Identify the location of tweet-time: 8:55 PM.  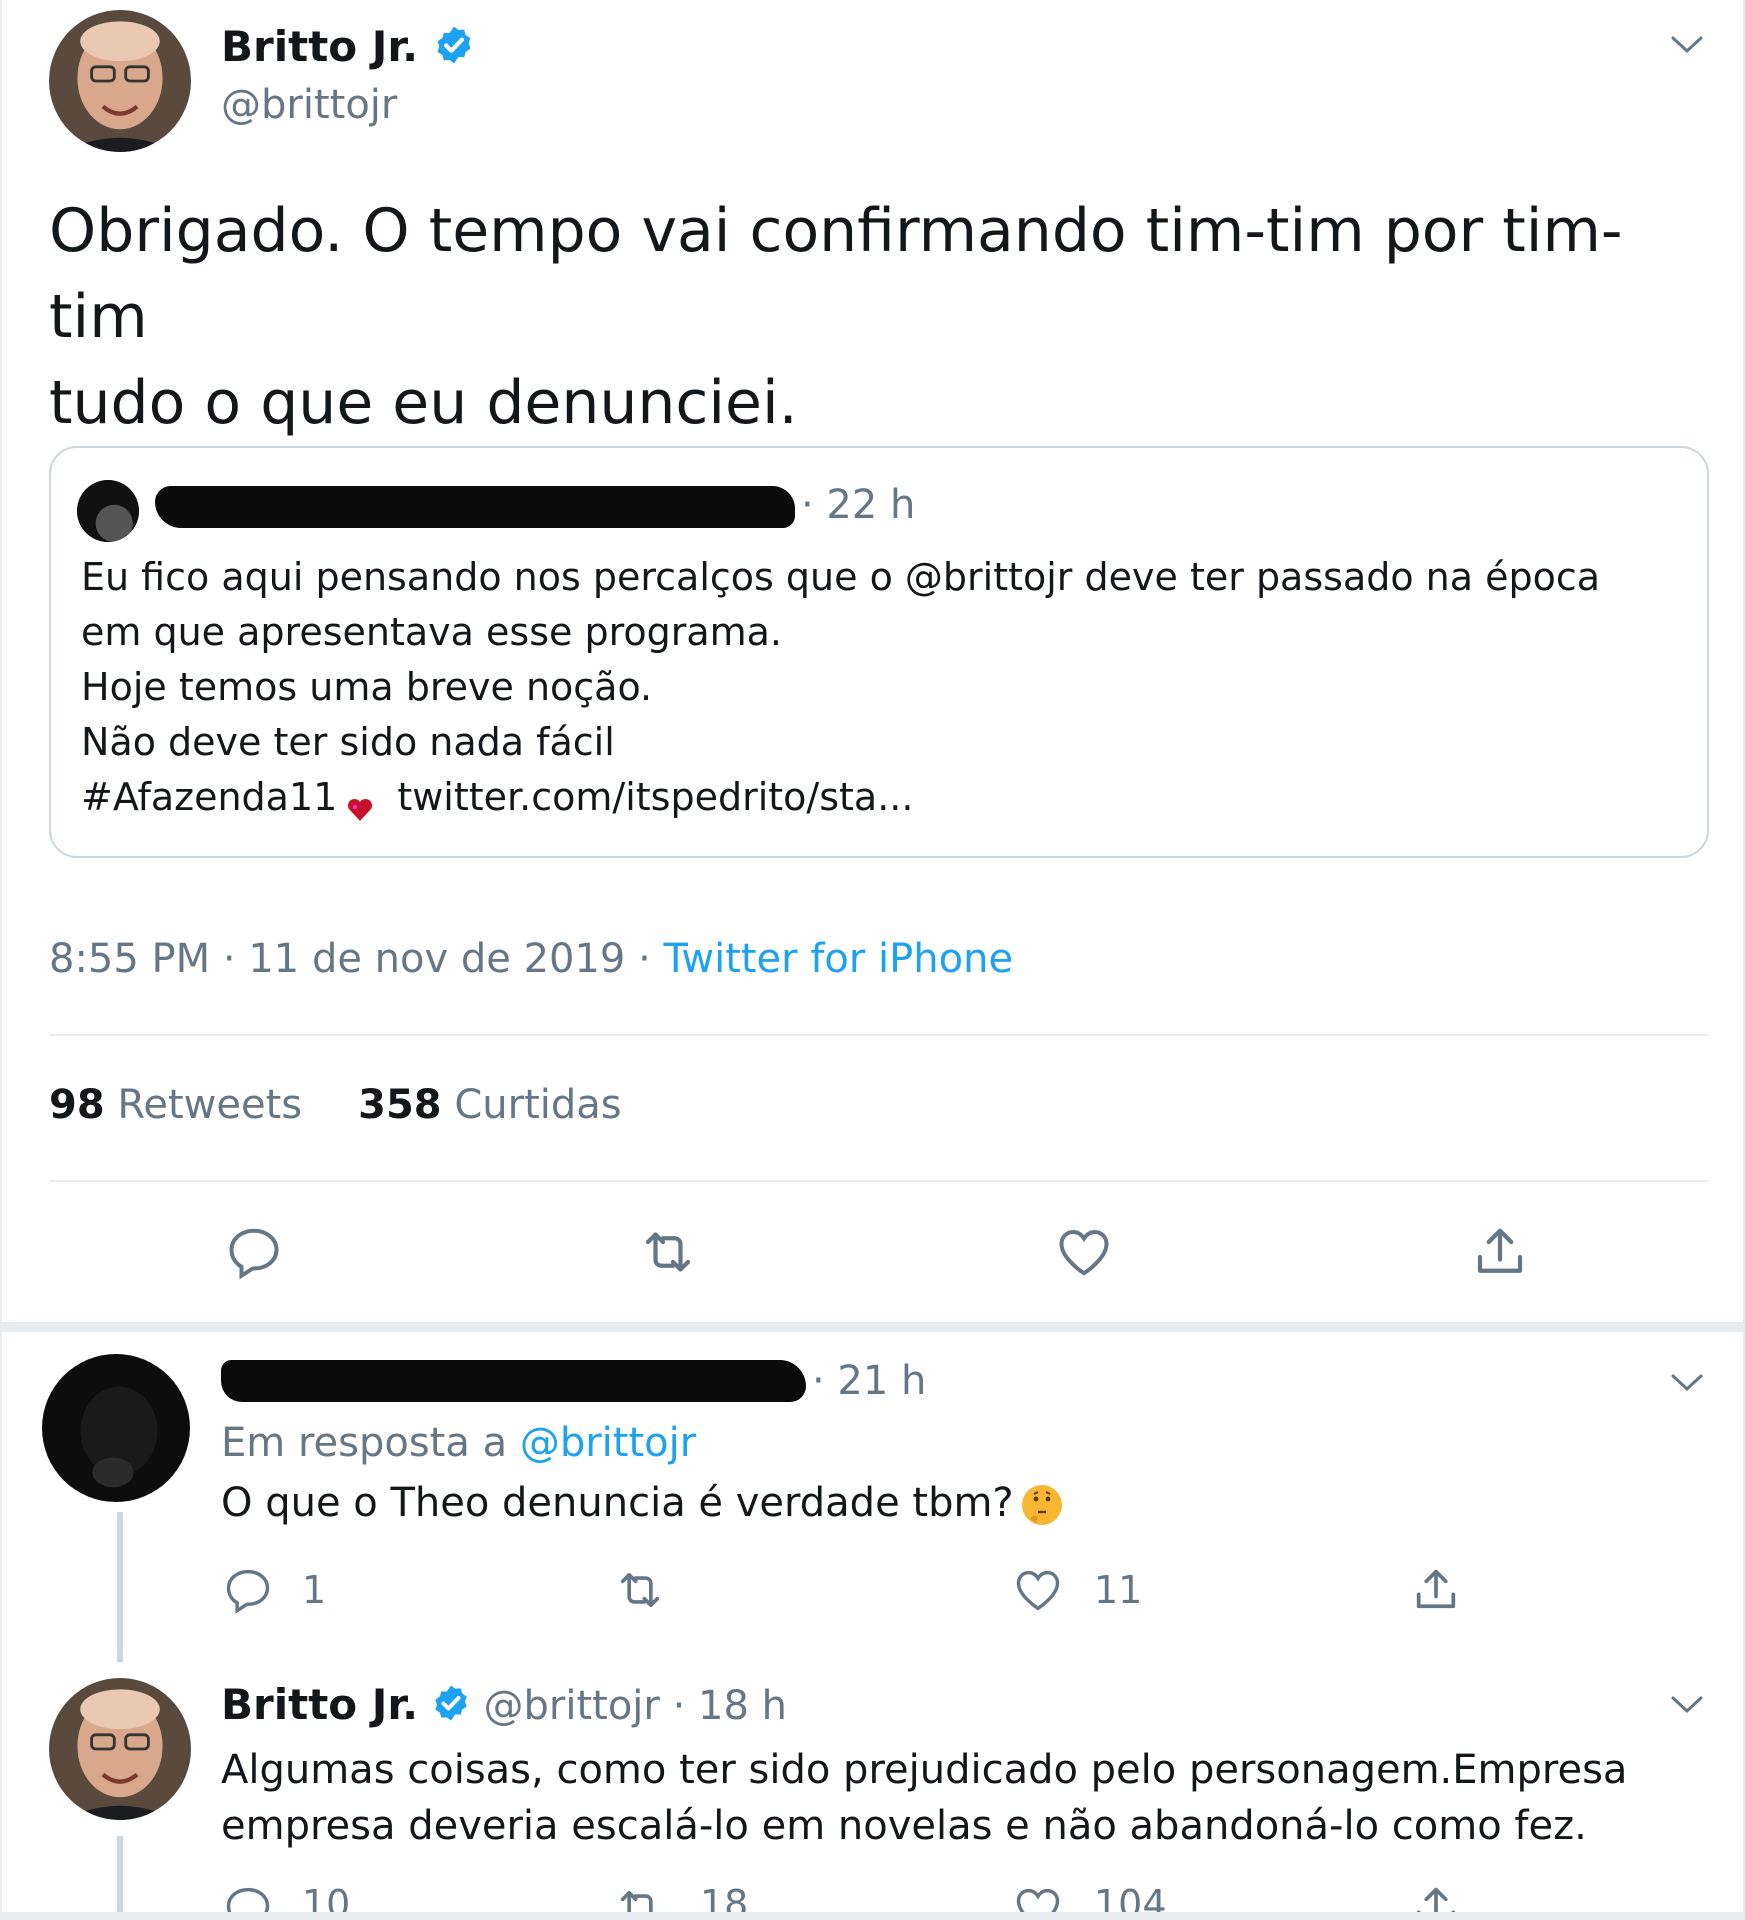
(129, 959).